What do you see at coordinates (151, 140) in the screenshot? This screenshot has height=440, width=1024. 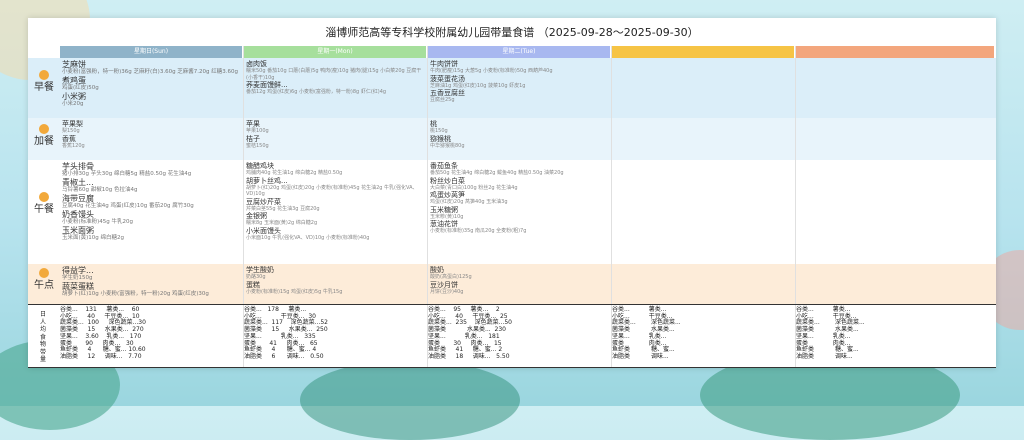 I see `menu-cell: 苹果梨 梨150g 香蕉 香蕉120g` at bounding box center [151, 140].